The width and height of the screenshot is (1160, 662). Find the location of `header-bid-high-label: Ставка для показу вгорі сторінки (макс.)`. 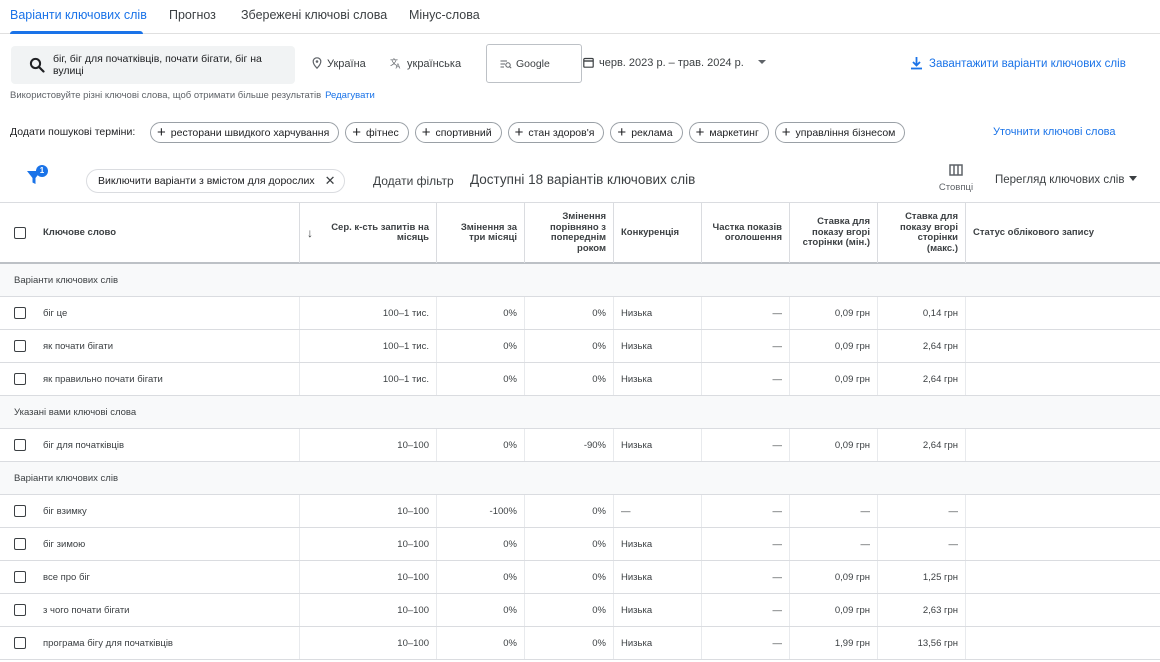

header-bid-high-label: Ставка для показу вгорі сторінки (макс.) is located at coordinates (928, 232).